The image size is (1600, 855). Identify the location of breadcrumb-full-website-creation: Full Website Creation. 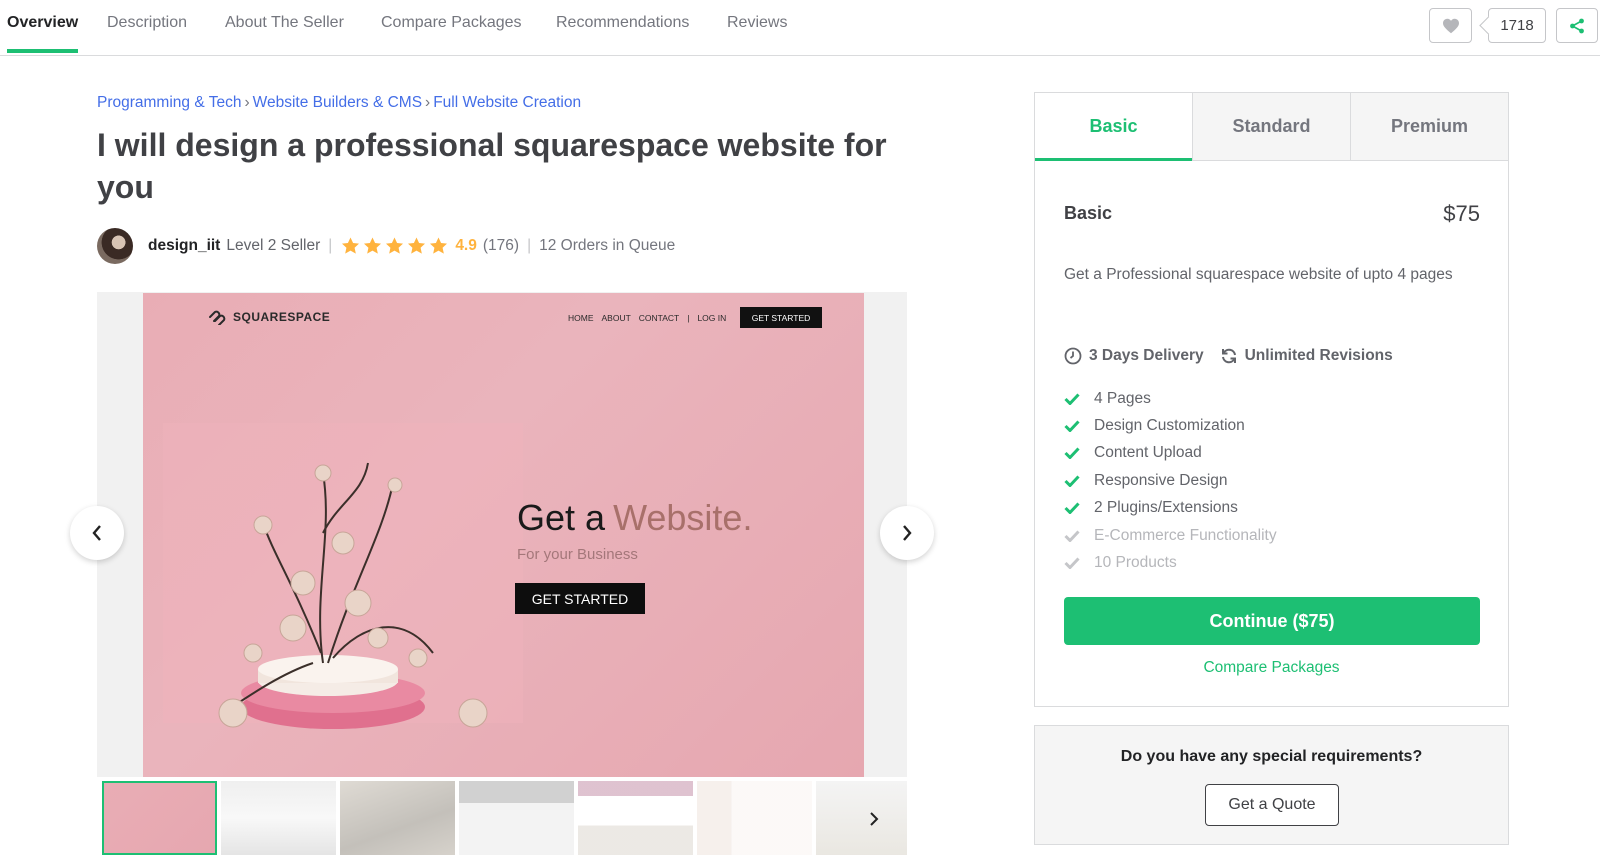
(507, 102).